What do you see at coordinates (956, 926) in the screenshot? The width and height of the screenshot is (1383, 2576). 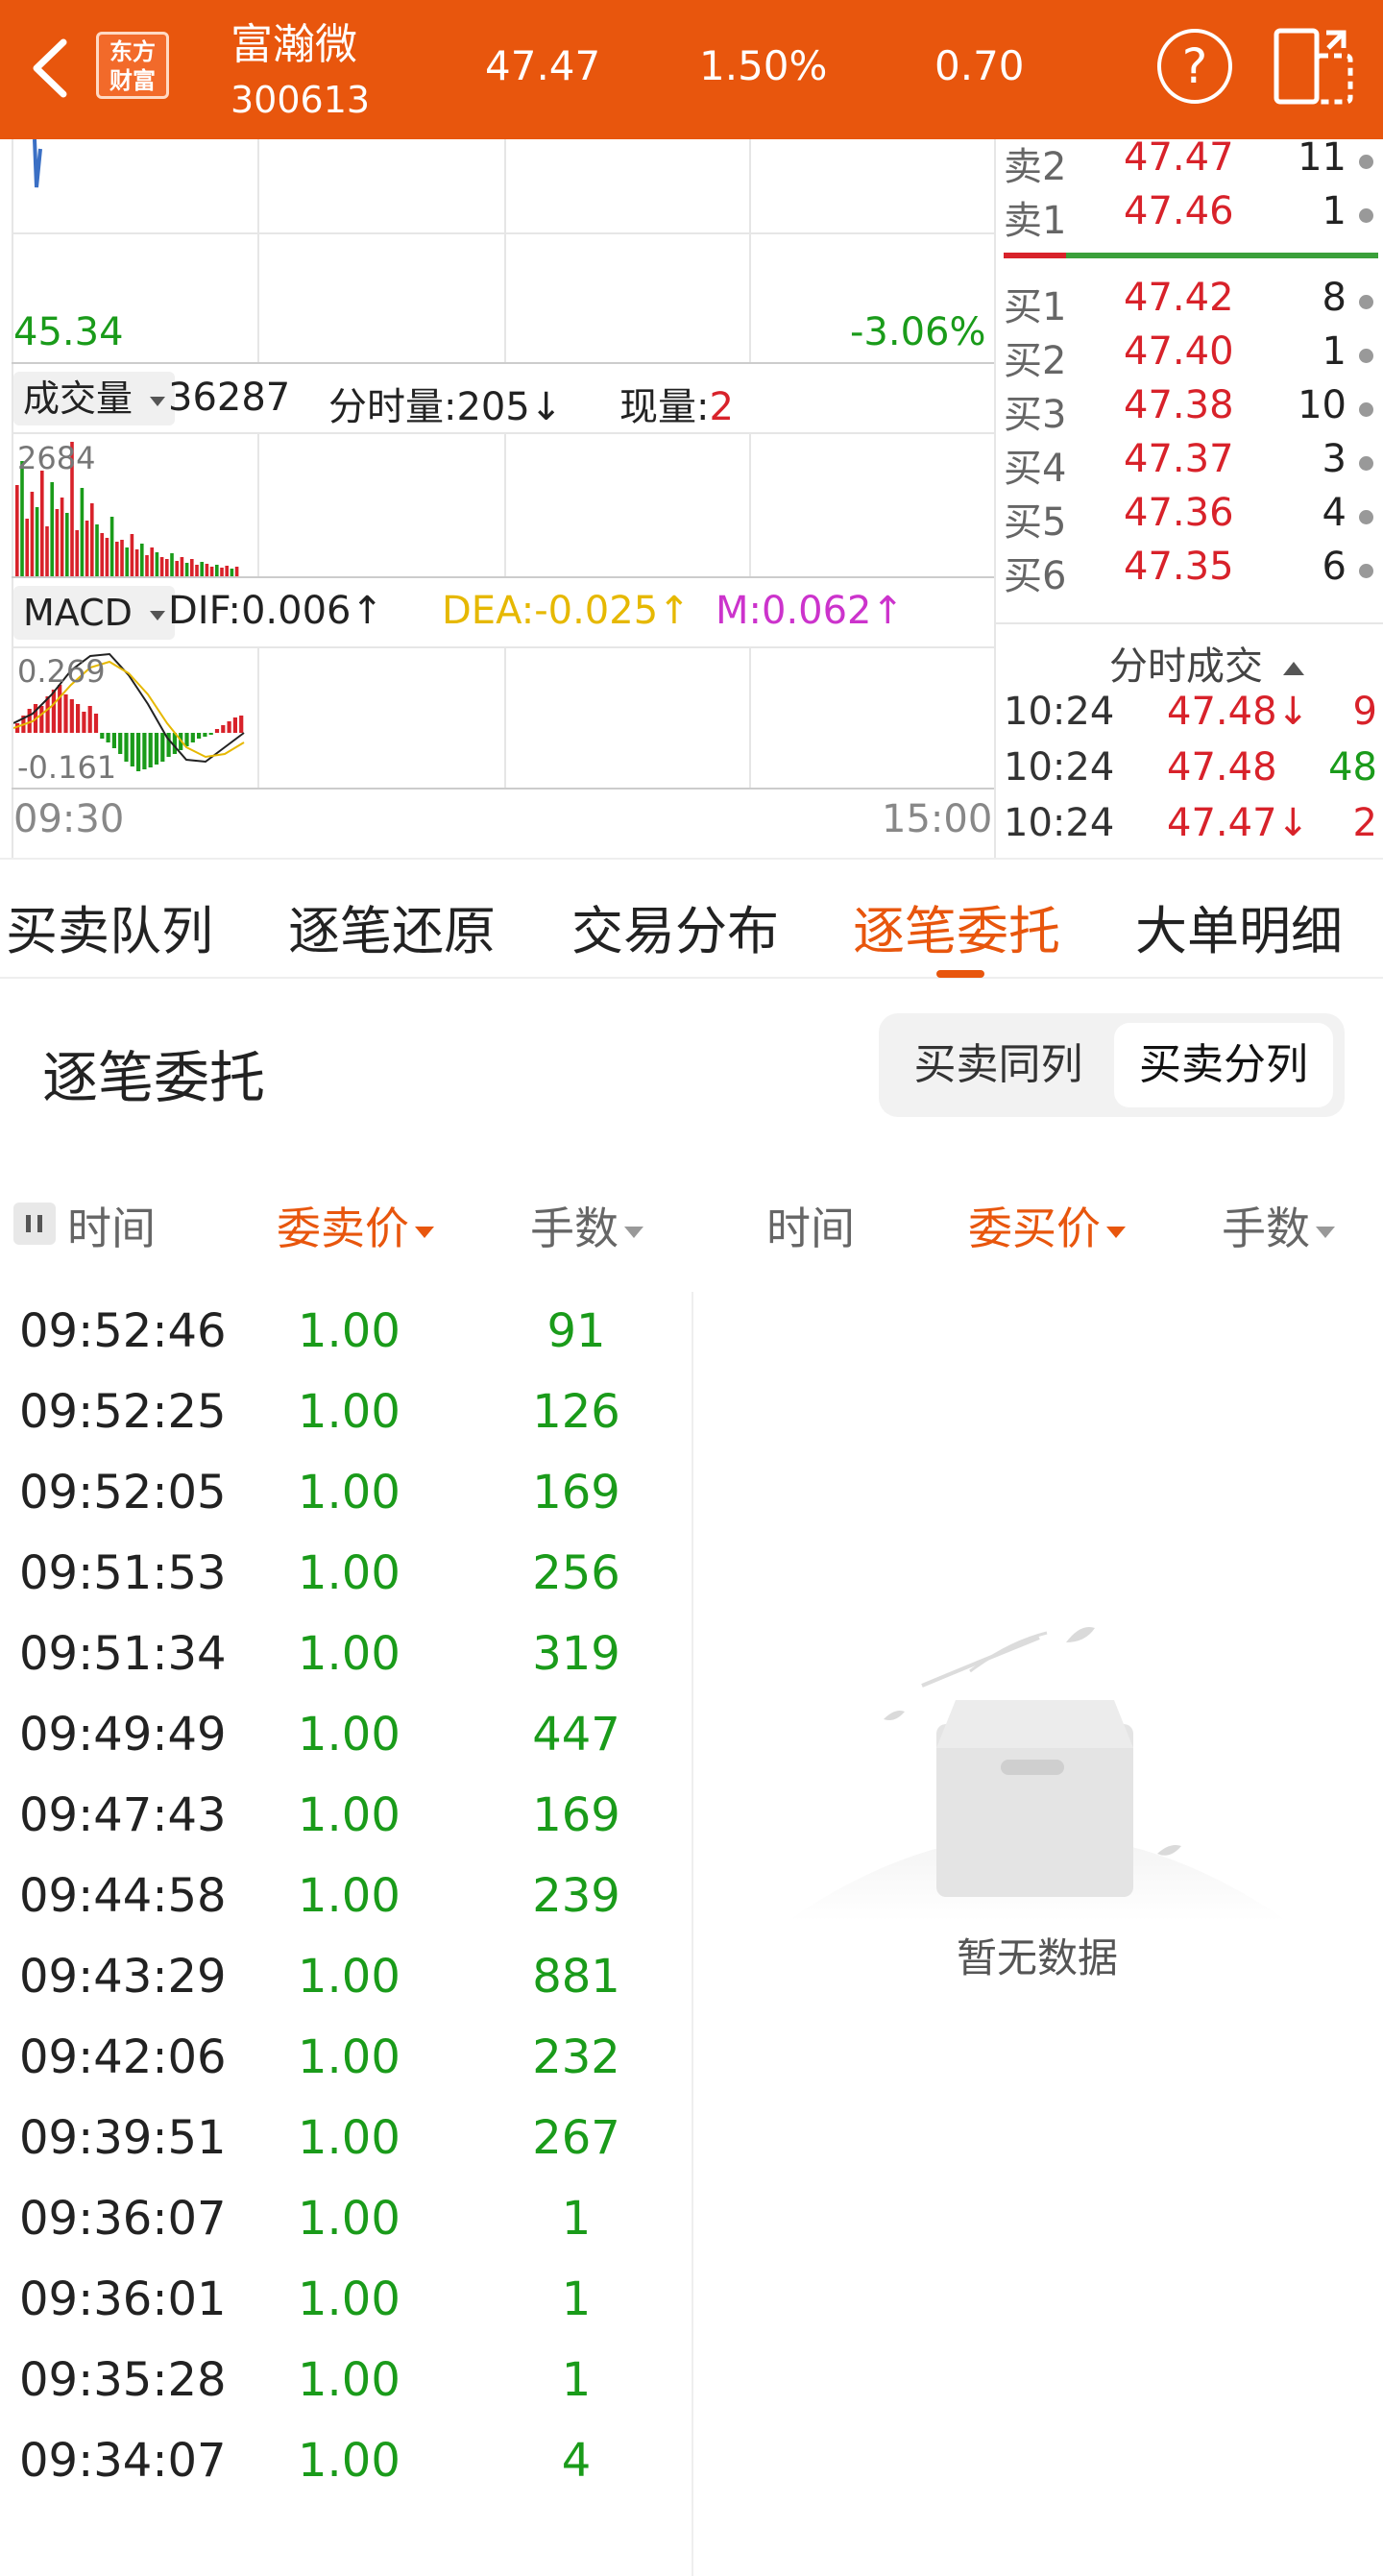 I see `tab-order-by-order: 逐笔委托` at bounding box center [956, 926].